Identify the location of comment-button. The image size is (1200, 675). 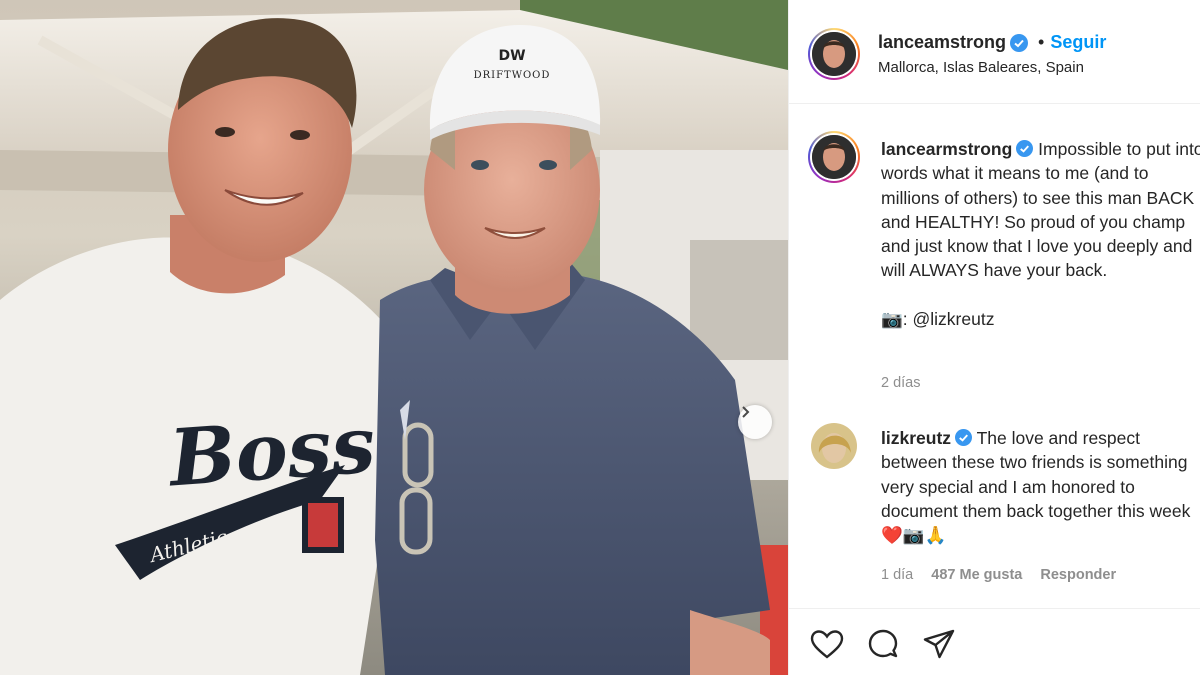
(883, 645).